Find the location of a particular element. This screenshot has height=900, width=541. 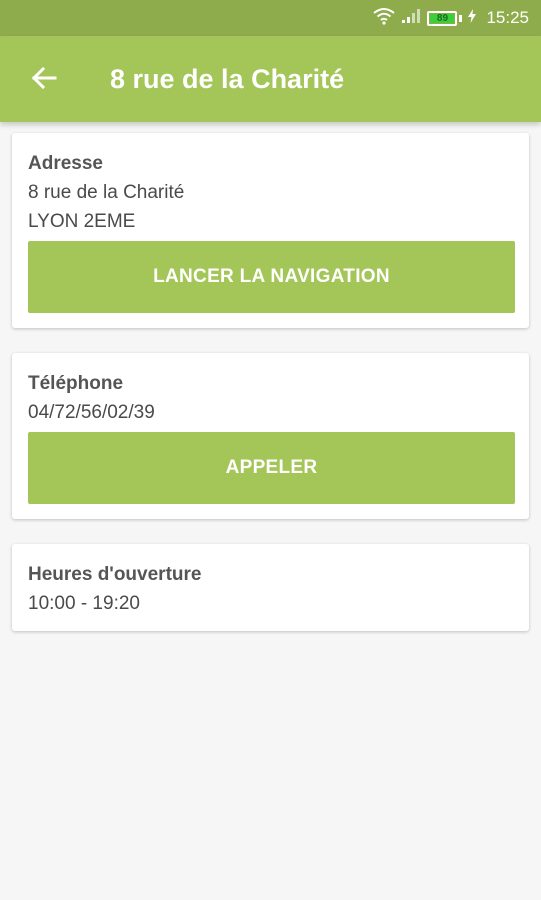

battery-level: 89 is located at coordinates (442, 18).